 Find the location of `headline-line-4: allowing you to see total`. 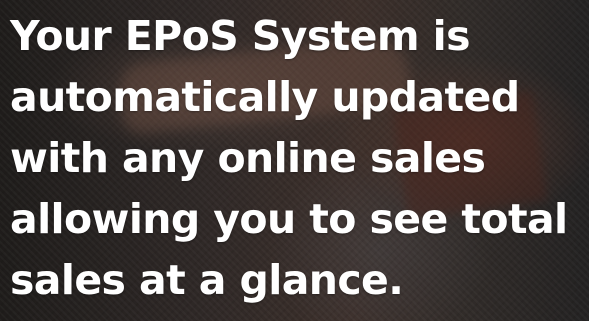

headline-line-4: allowing you to see total is located at coordinates (289, 219).